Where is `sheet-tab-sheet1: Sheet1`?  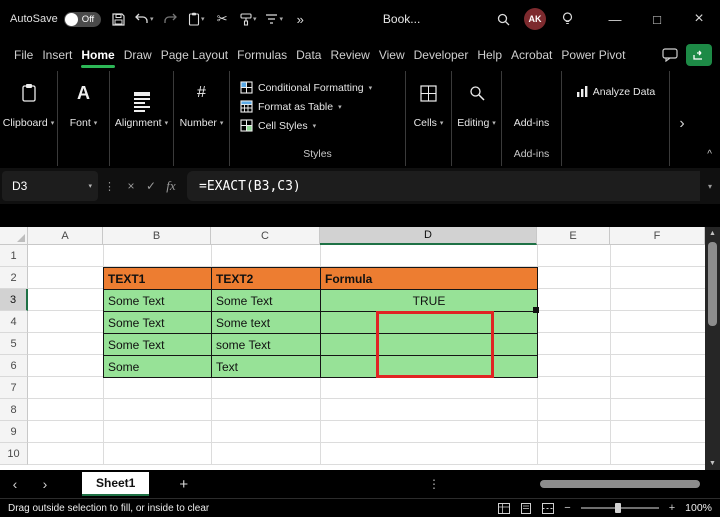 sheet-tab-sheet1: Sheet1 is located at coordinates (116, 484).